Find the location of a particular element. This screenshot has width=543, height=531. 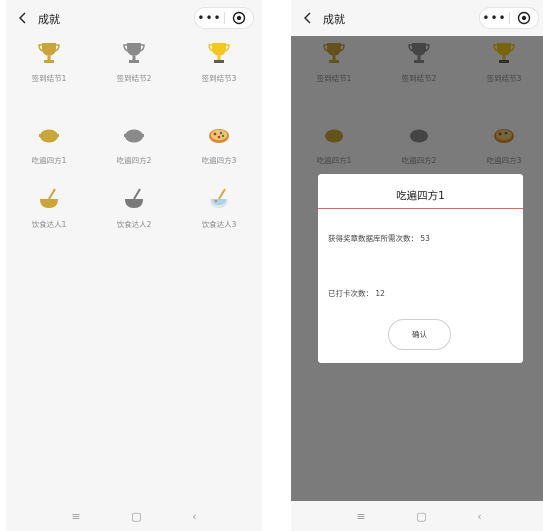

badge-label: 饮食达人1 is located at coordinates (49, 224).